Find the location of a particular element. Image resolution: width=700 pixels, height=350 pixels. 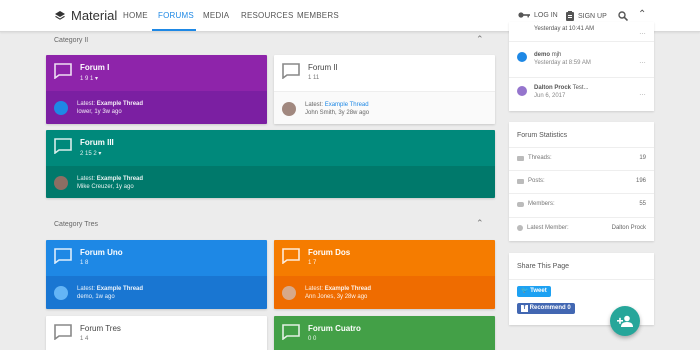

stat-row: Latest Member: Dalton Prock is located at coordinates (581, 228).